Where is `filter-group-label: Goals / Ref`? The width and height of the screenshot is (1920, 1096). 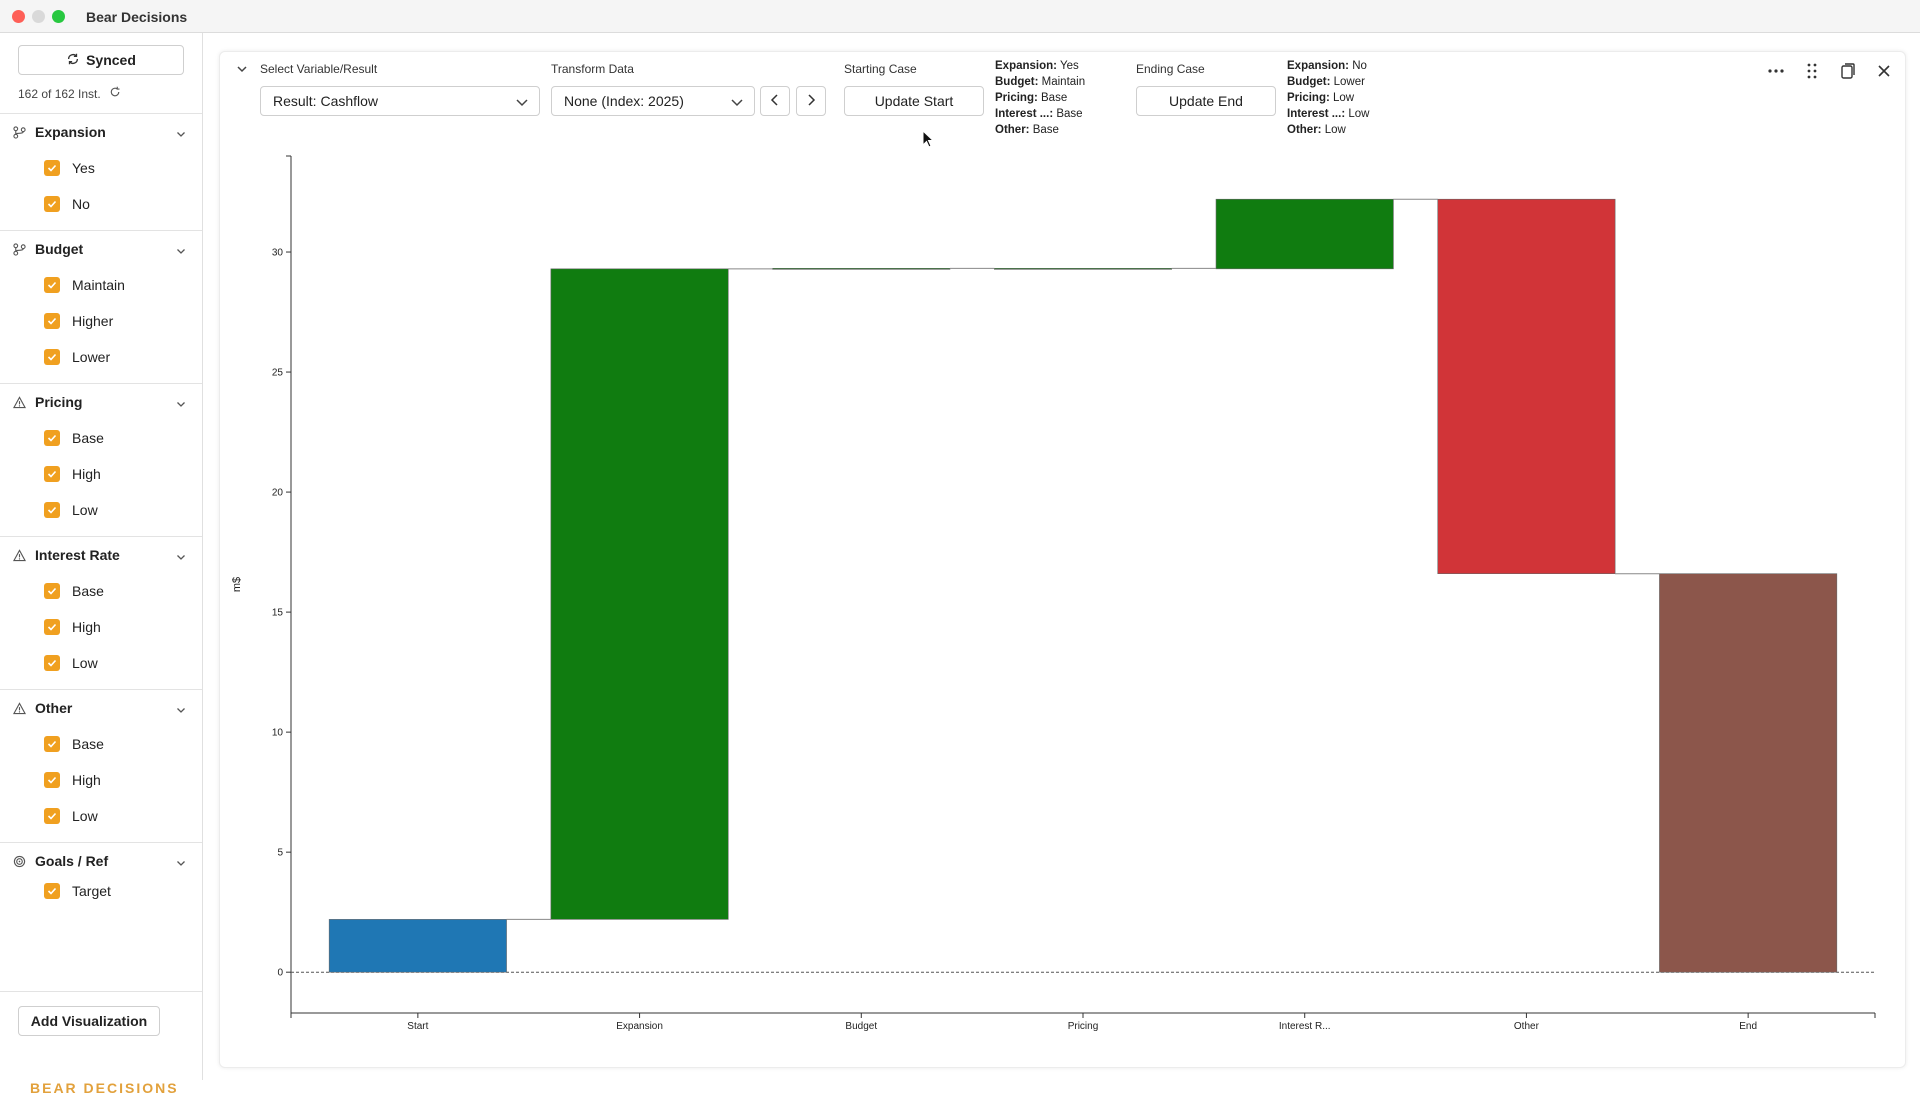 filter-group-label: Goals / Ref is located at coordinates (72, 861).